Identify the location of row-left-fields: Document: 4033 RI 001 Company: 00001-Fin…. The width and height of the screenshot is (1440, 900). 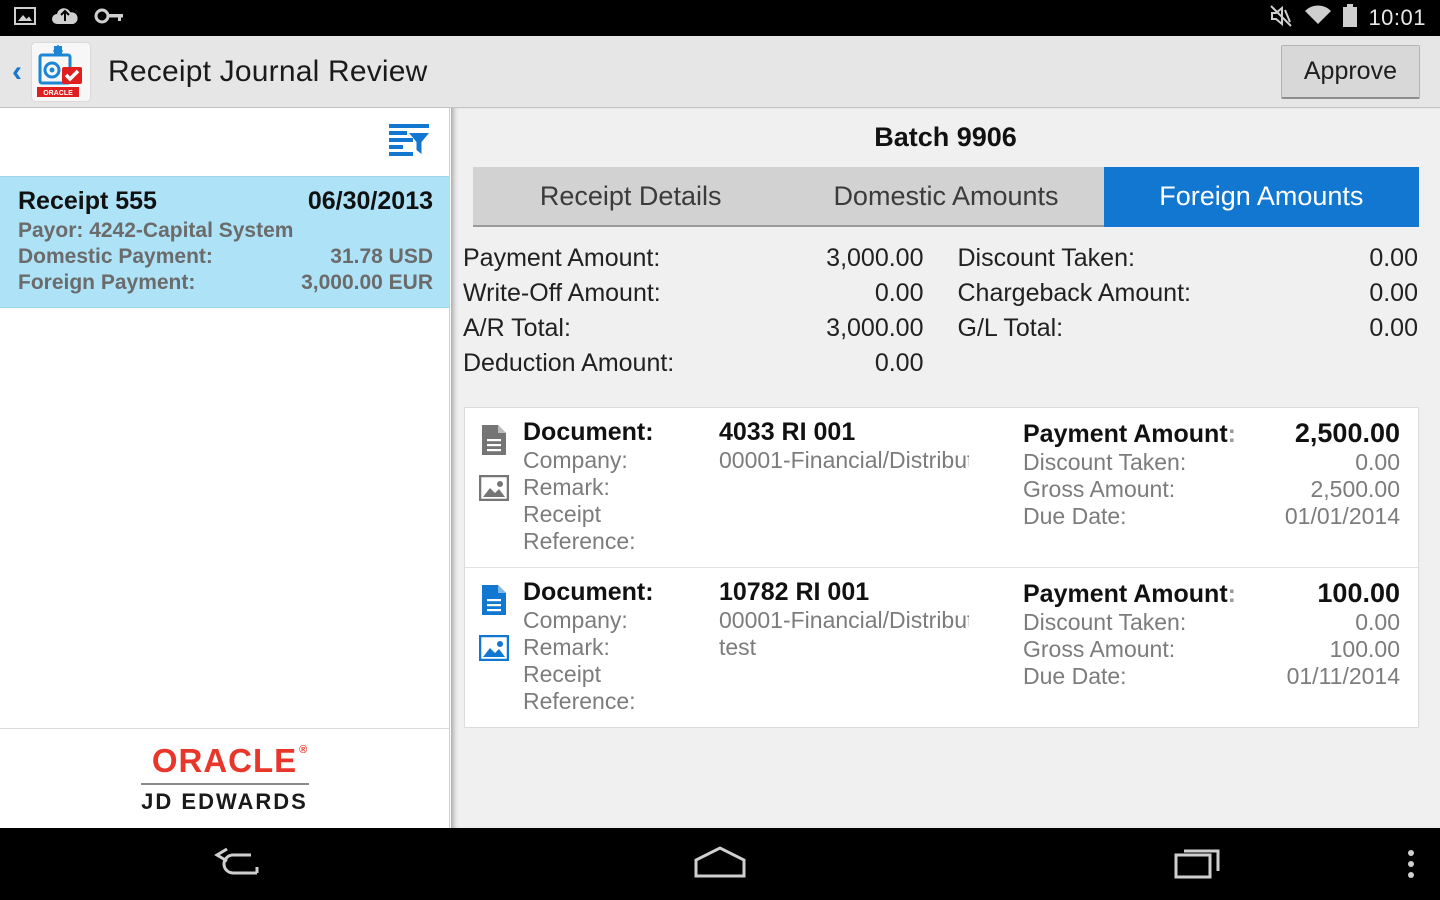
(773, 486).